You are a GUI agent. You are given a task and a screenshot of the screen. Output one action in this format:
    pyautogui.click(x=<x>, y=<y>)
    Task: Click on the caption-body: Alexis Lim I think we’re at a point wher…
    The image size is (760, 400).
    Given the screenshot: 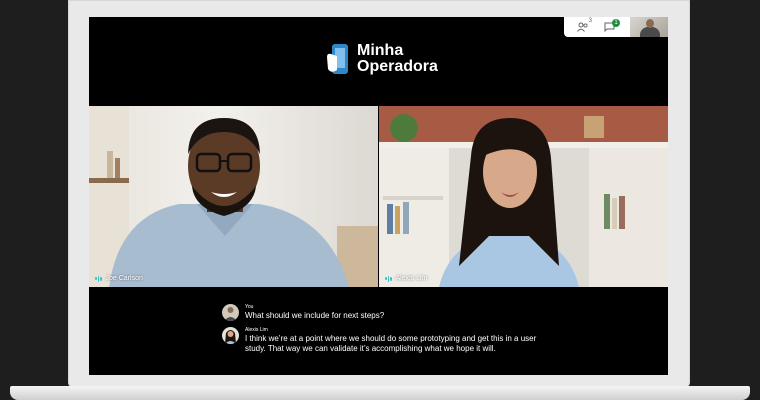 What is the action you would take?
    pyautogui.click(x=398, y=340)
    